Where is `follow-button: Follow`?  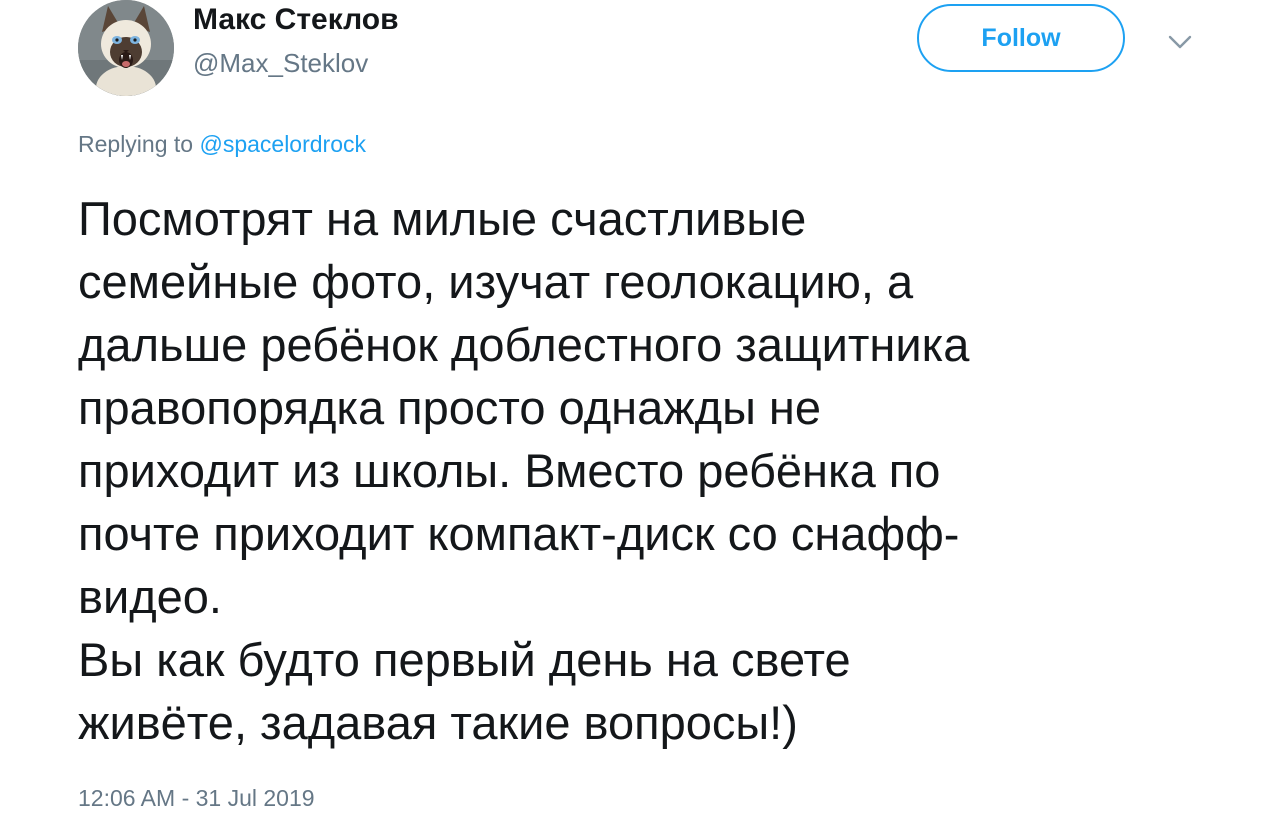
follow-button: Follow is located at coordinates (1021, 38).